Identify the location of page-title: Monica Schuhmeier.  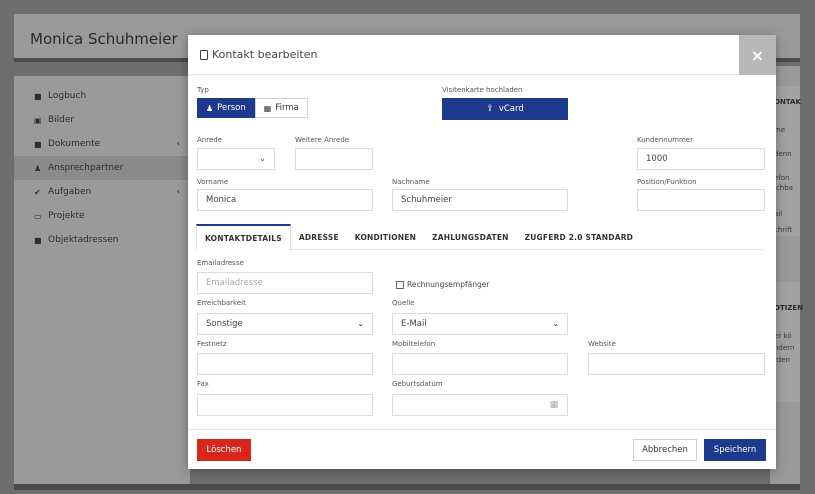
(104, 39).